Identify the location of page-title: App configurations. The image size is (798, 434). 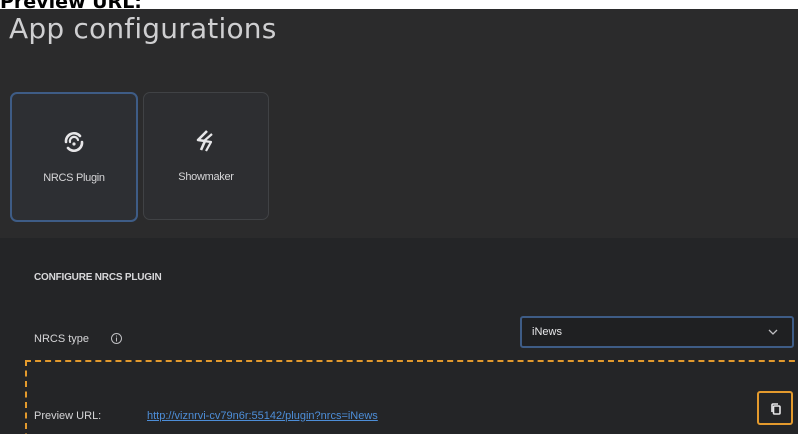
(143, 28).